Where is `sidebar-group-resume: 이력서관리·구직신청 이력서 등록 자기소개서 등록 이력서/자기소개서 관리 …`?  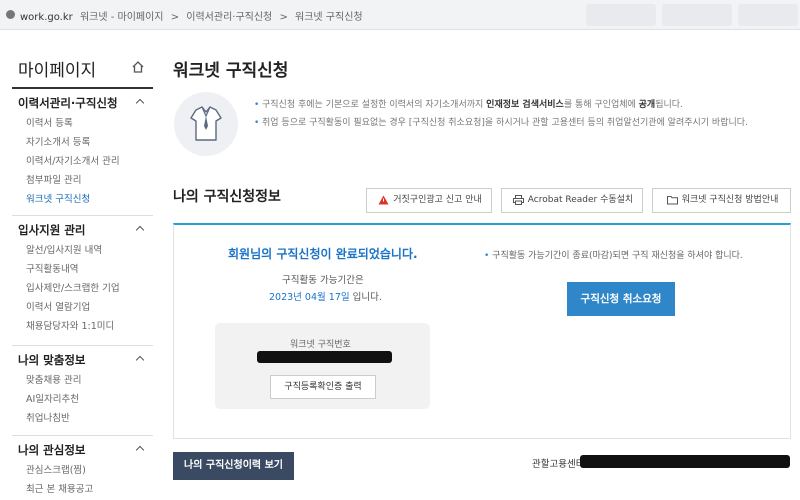
sidebar-group-resume: 이력서관리·구직신청 이력서 등록 자기소개서 등록 이력서/자기소개서 관리 … is located at coordinates (82, 150).